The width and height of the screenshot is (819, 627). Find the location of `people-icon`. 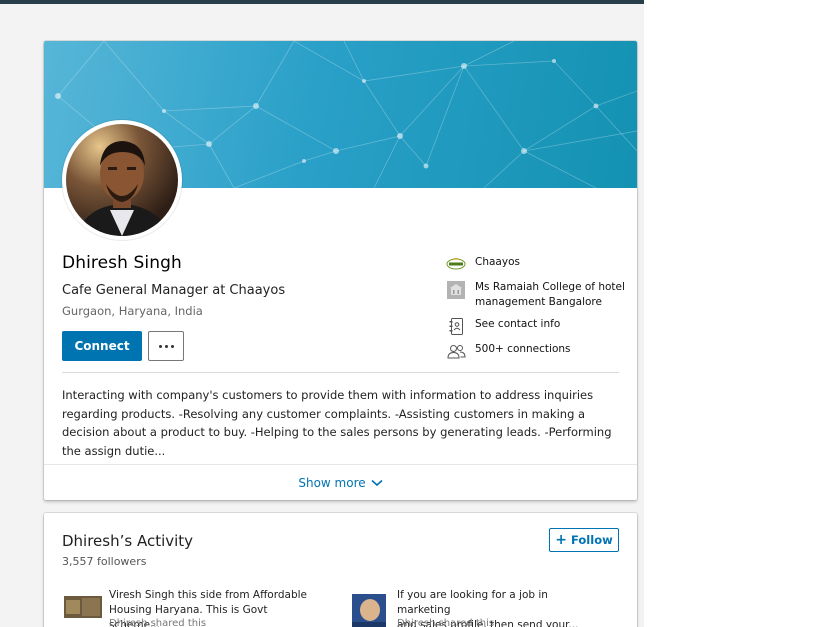

people-icon is located at coordinates (456, 351).